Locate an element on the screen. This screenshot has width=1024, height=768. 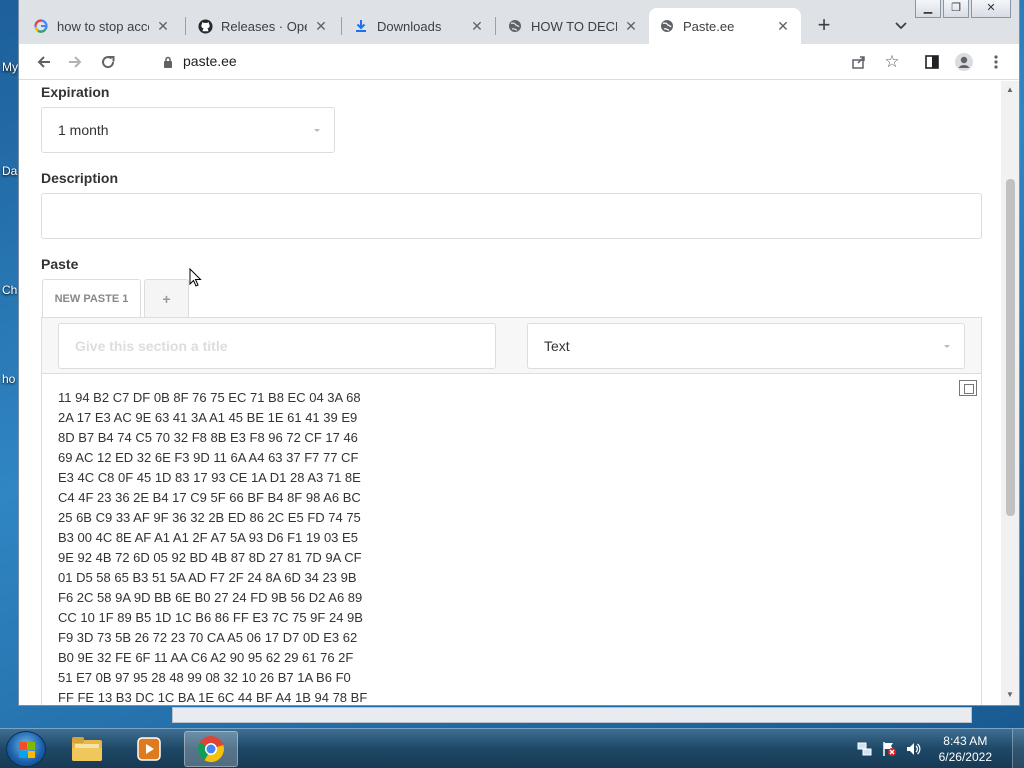
scrollbar-thumb is located at coordinates (1010, 347).